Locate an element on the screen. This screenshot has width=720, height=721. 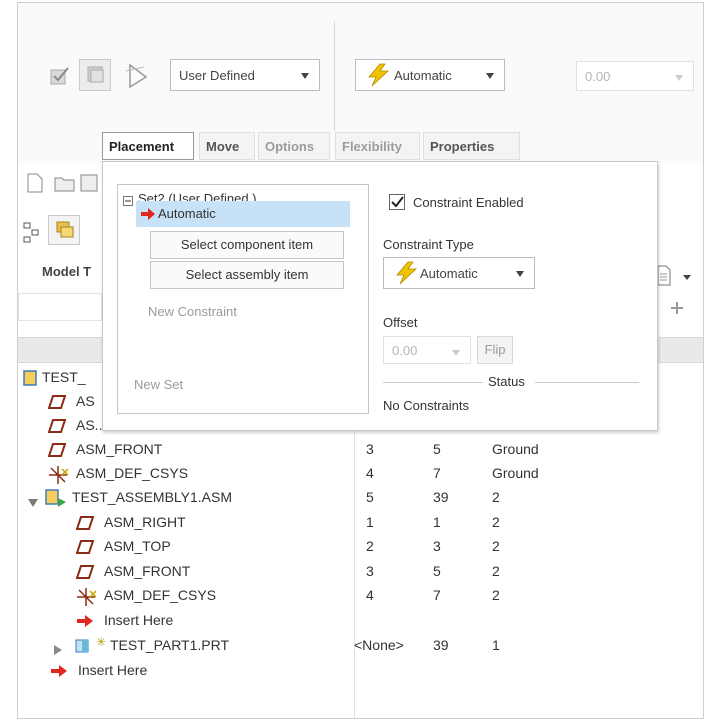
flip-button: Flip is located at coordinates (495, 350).